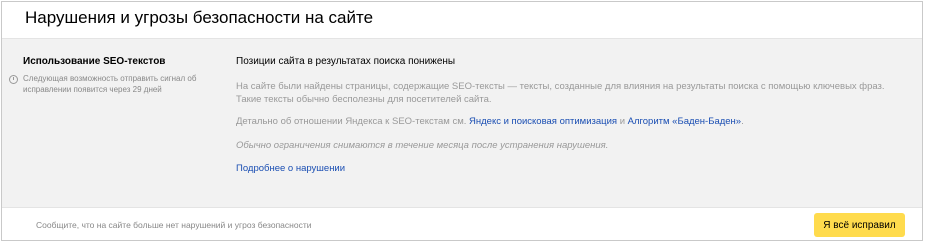 Image resolution: width=926 pixels, height=244 pixels. What do you see at coordinates (543, 121) in the screenshot?
I see `seo-optimization-link: Яндекс и поисковая оптимизация` at bounding box center [543, 121].